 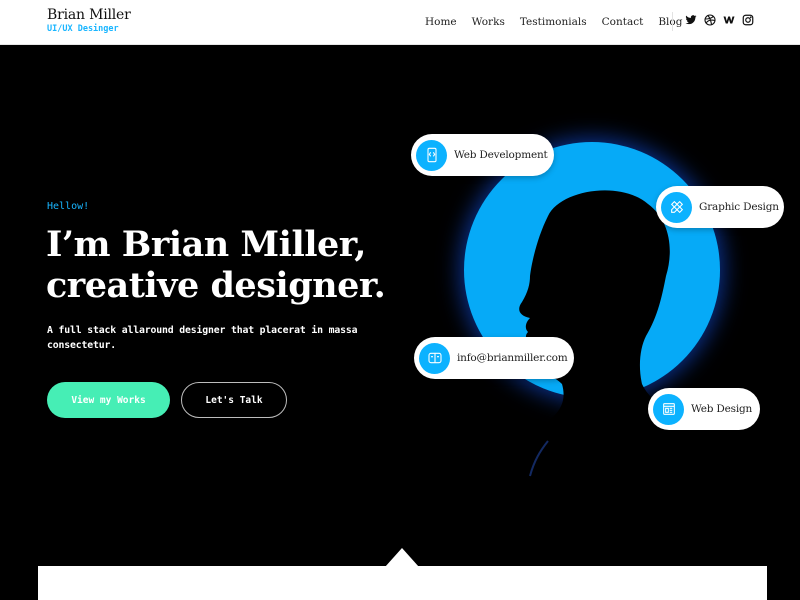 What do you see at coordinates (739, 207) in the screenshot?
I see `skill-label: Graphic Design` at bounding box center [739, 207].